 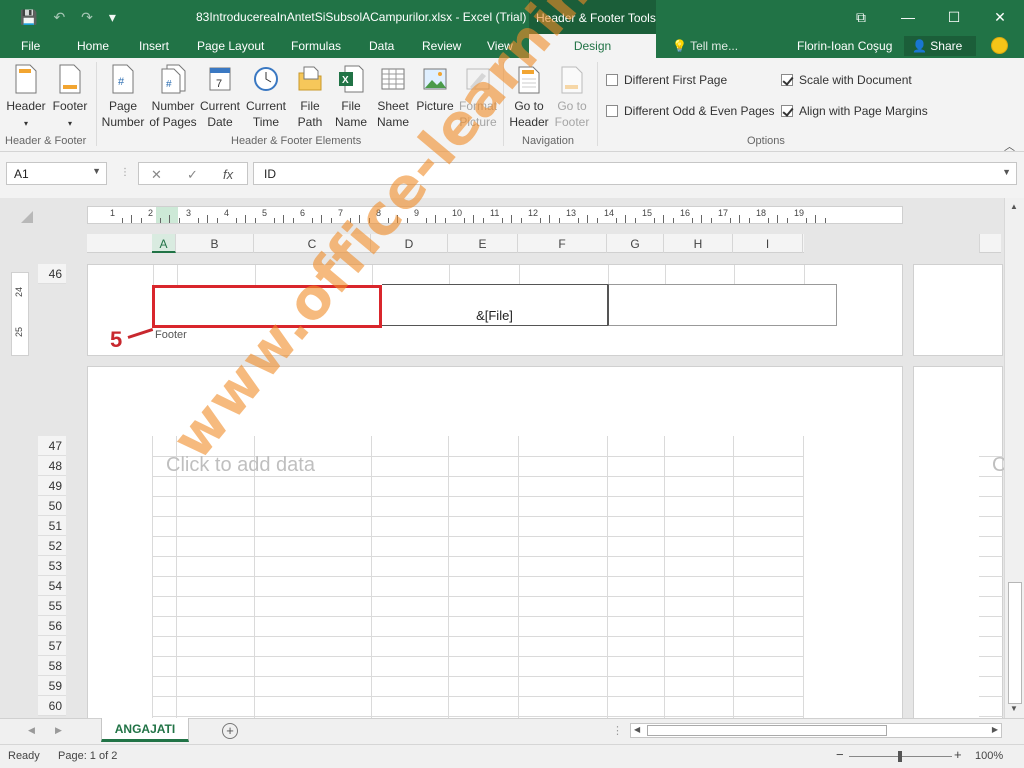 What do you see at coordinates (562, 243) in the screenshot?
I see `column-header-f: F` at bounding box center [562, 243].